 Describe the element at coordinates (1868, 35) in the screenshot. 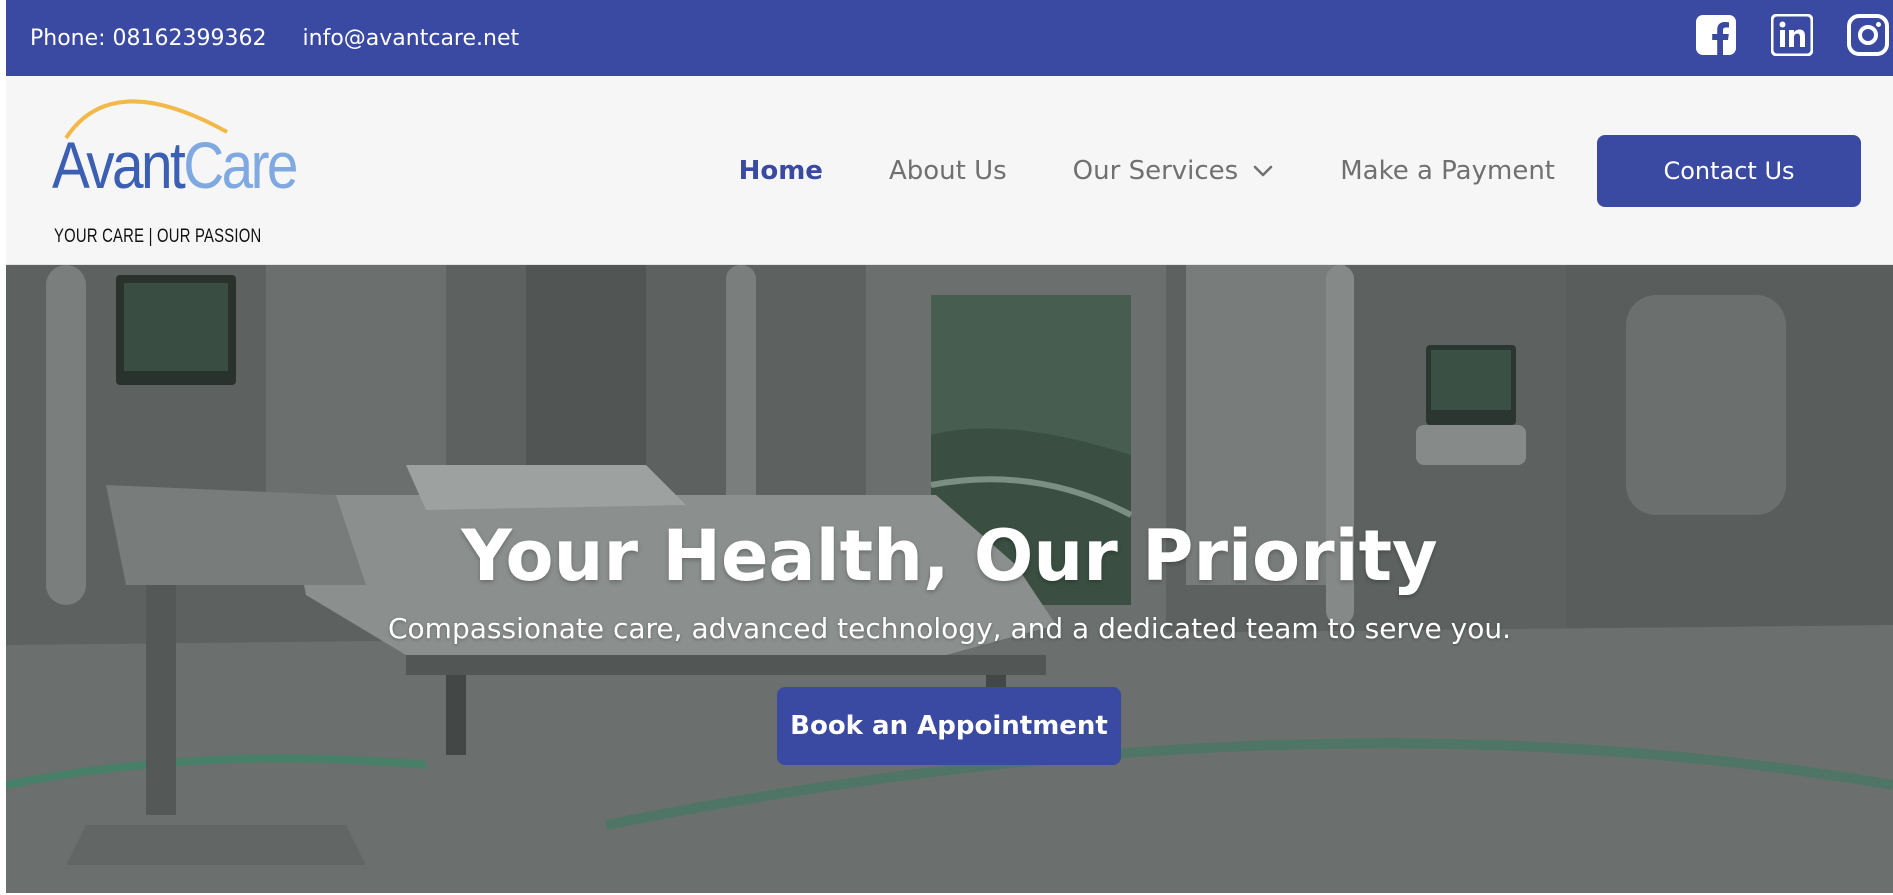

I see `instagram-icon` at that location.